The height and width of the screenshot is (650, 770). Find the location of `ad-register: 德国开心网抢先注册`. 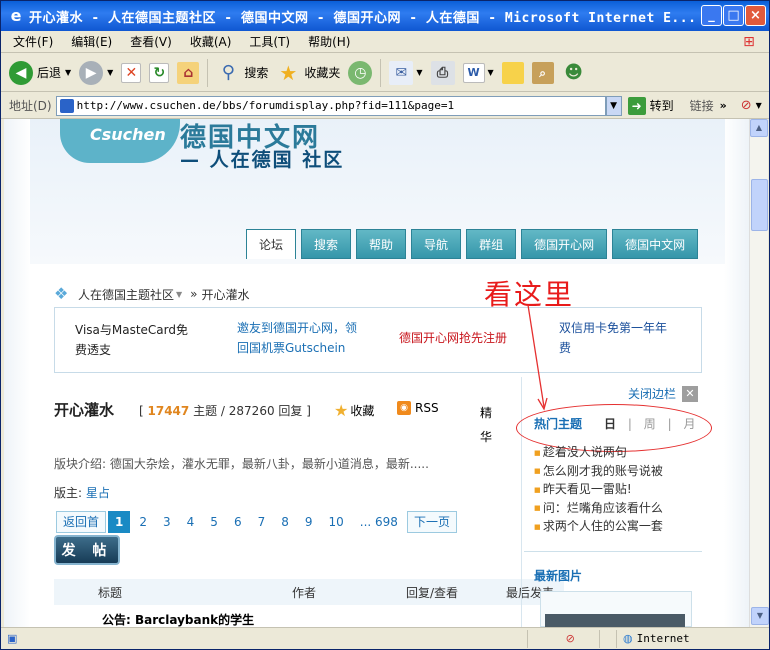

ad-register: 德国开心网抢先注册 is located at coordinates (453, 338).